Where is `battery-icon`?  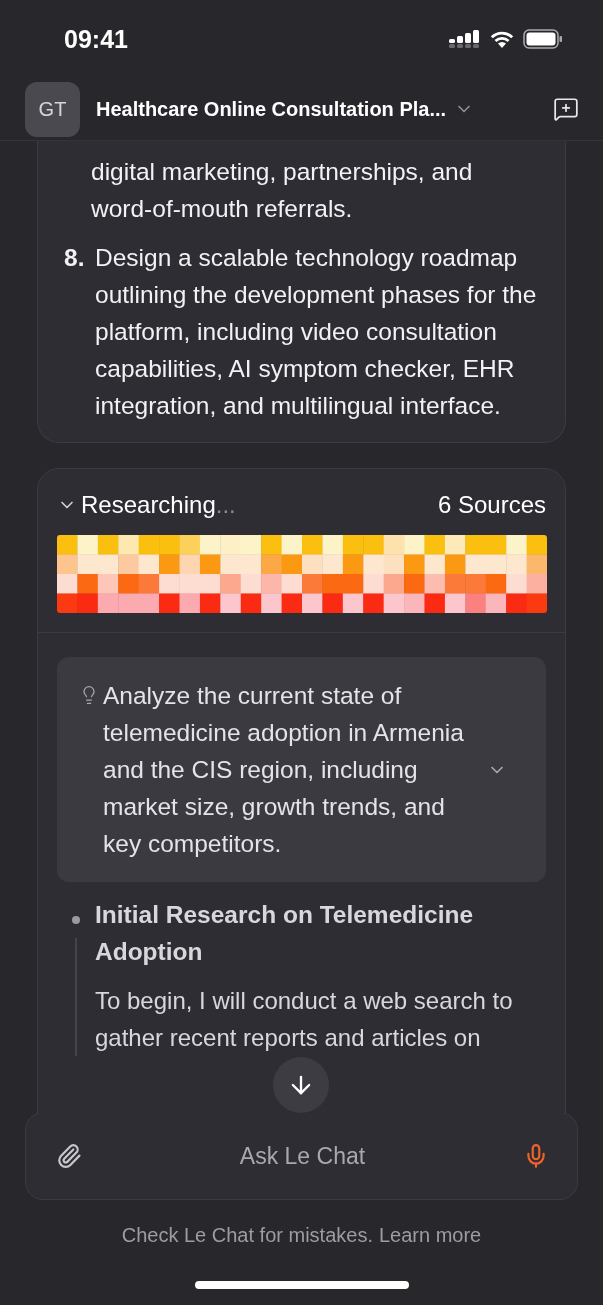 battery-icon is located at coordinates (543, 39).